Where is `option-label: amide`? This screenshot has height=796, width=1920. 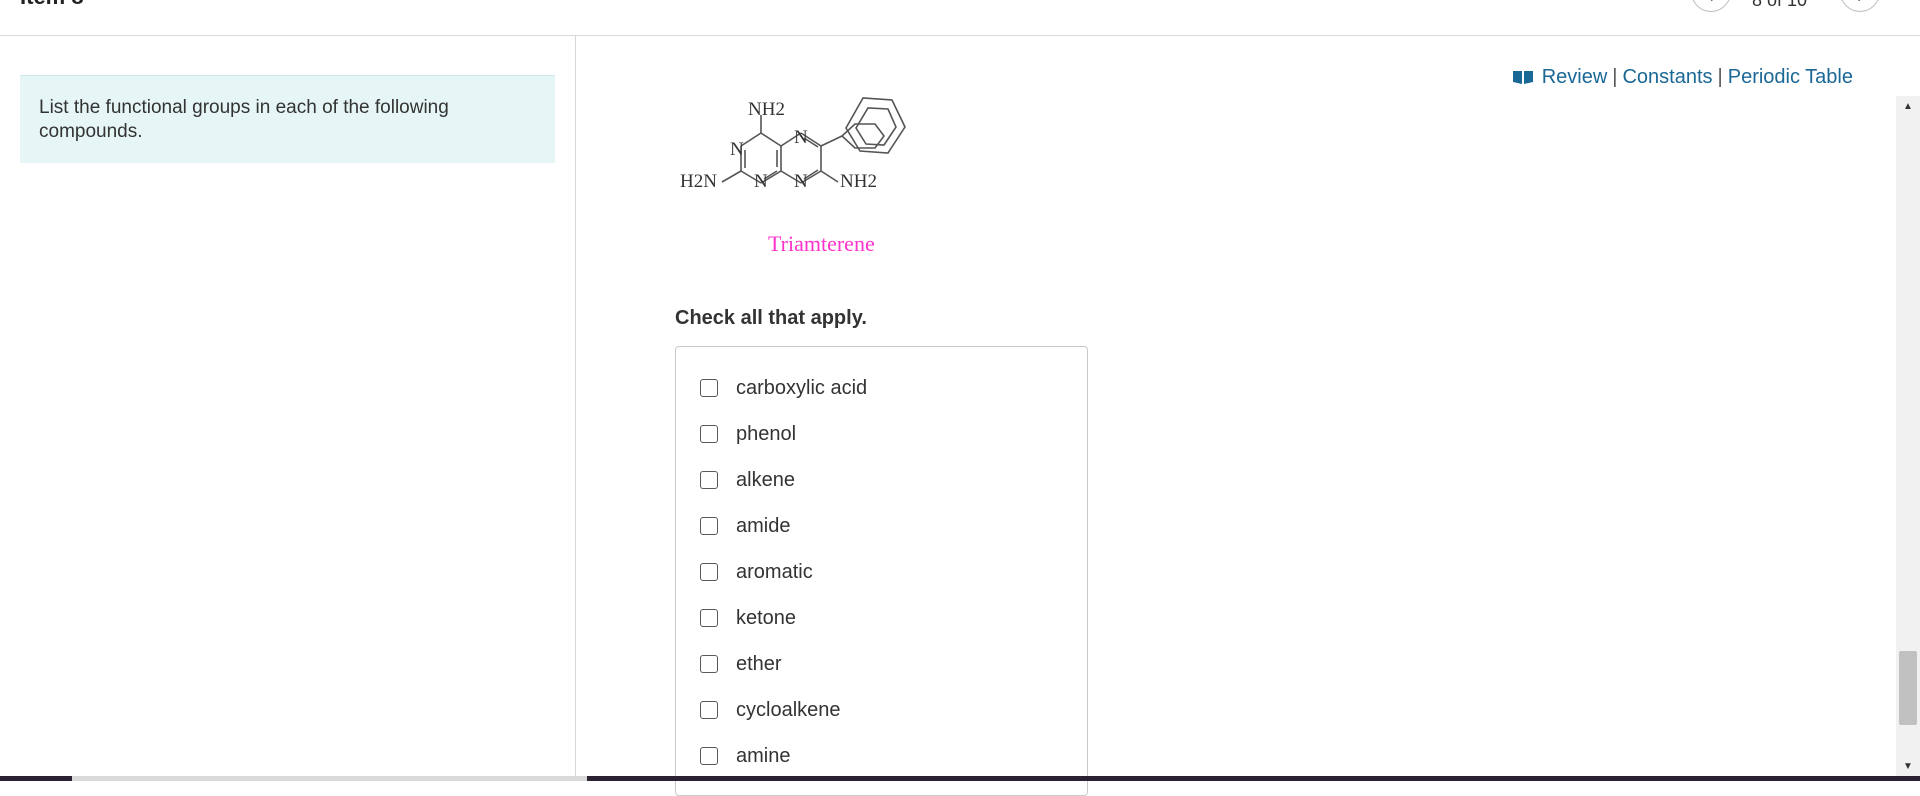
option-label: amide is located at coordinates (763, 525).